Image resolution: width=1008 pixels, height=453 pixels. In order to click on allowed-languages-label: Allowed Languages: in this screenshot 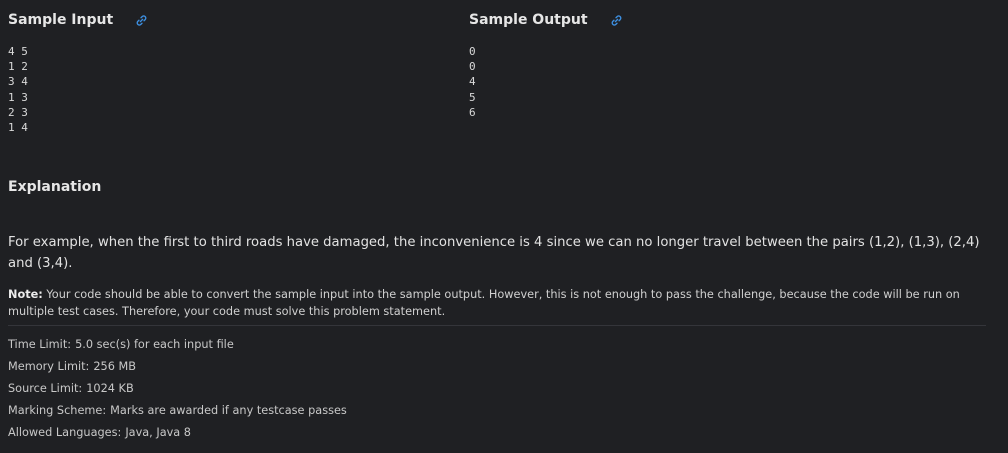, I will do `click(65, 432)`.